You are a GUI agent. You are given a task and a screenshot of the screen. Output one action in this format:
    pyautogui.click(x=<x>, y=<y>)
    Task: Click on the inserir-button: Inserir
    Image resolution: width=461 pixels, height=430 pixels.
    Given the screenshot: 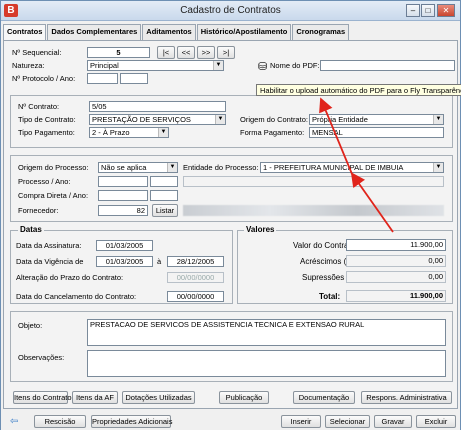 What is the action you would take?
    pyautogui.click(x=301, y=421)
    